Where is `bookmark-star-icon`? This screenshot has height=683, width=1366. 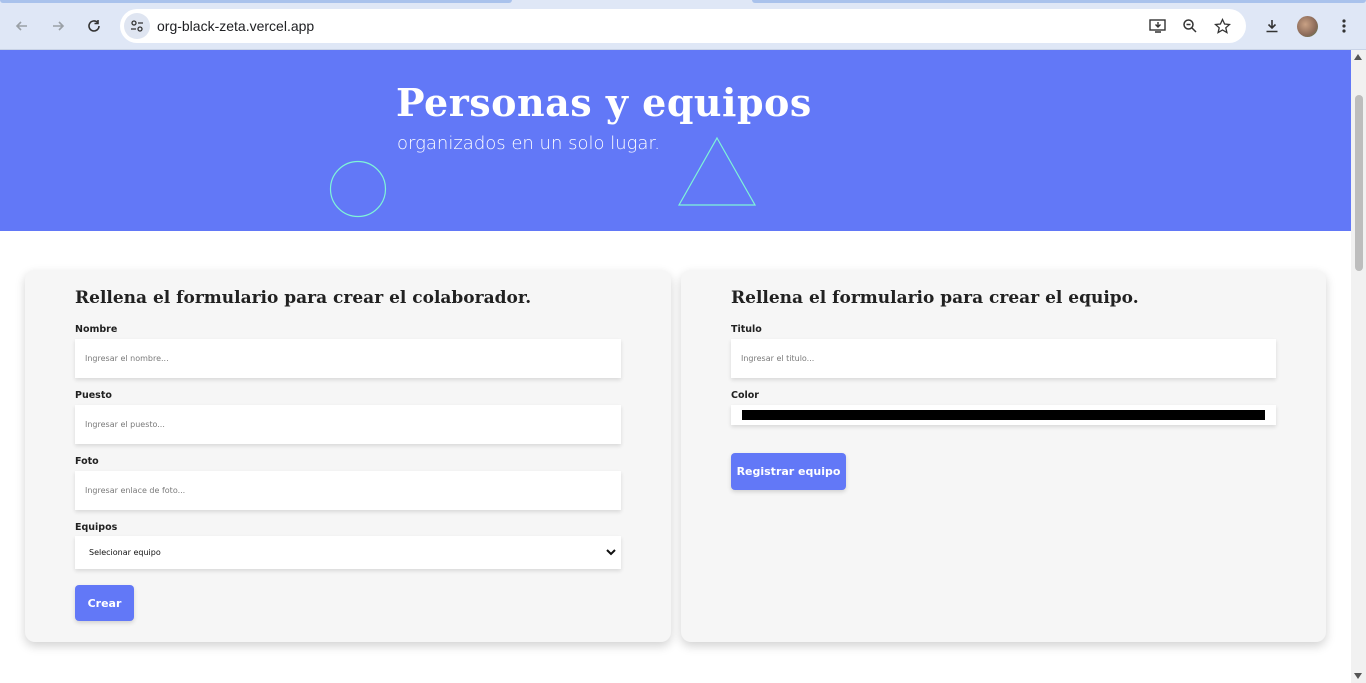
bookmark-star-icon is located at coordinates (1222, 26).